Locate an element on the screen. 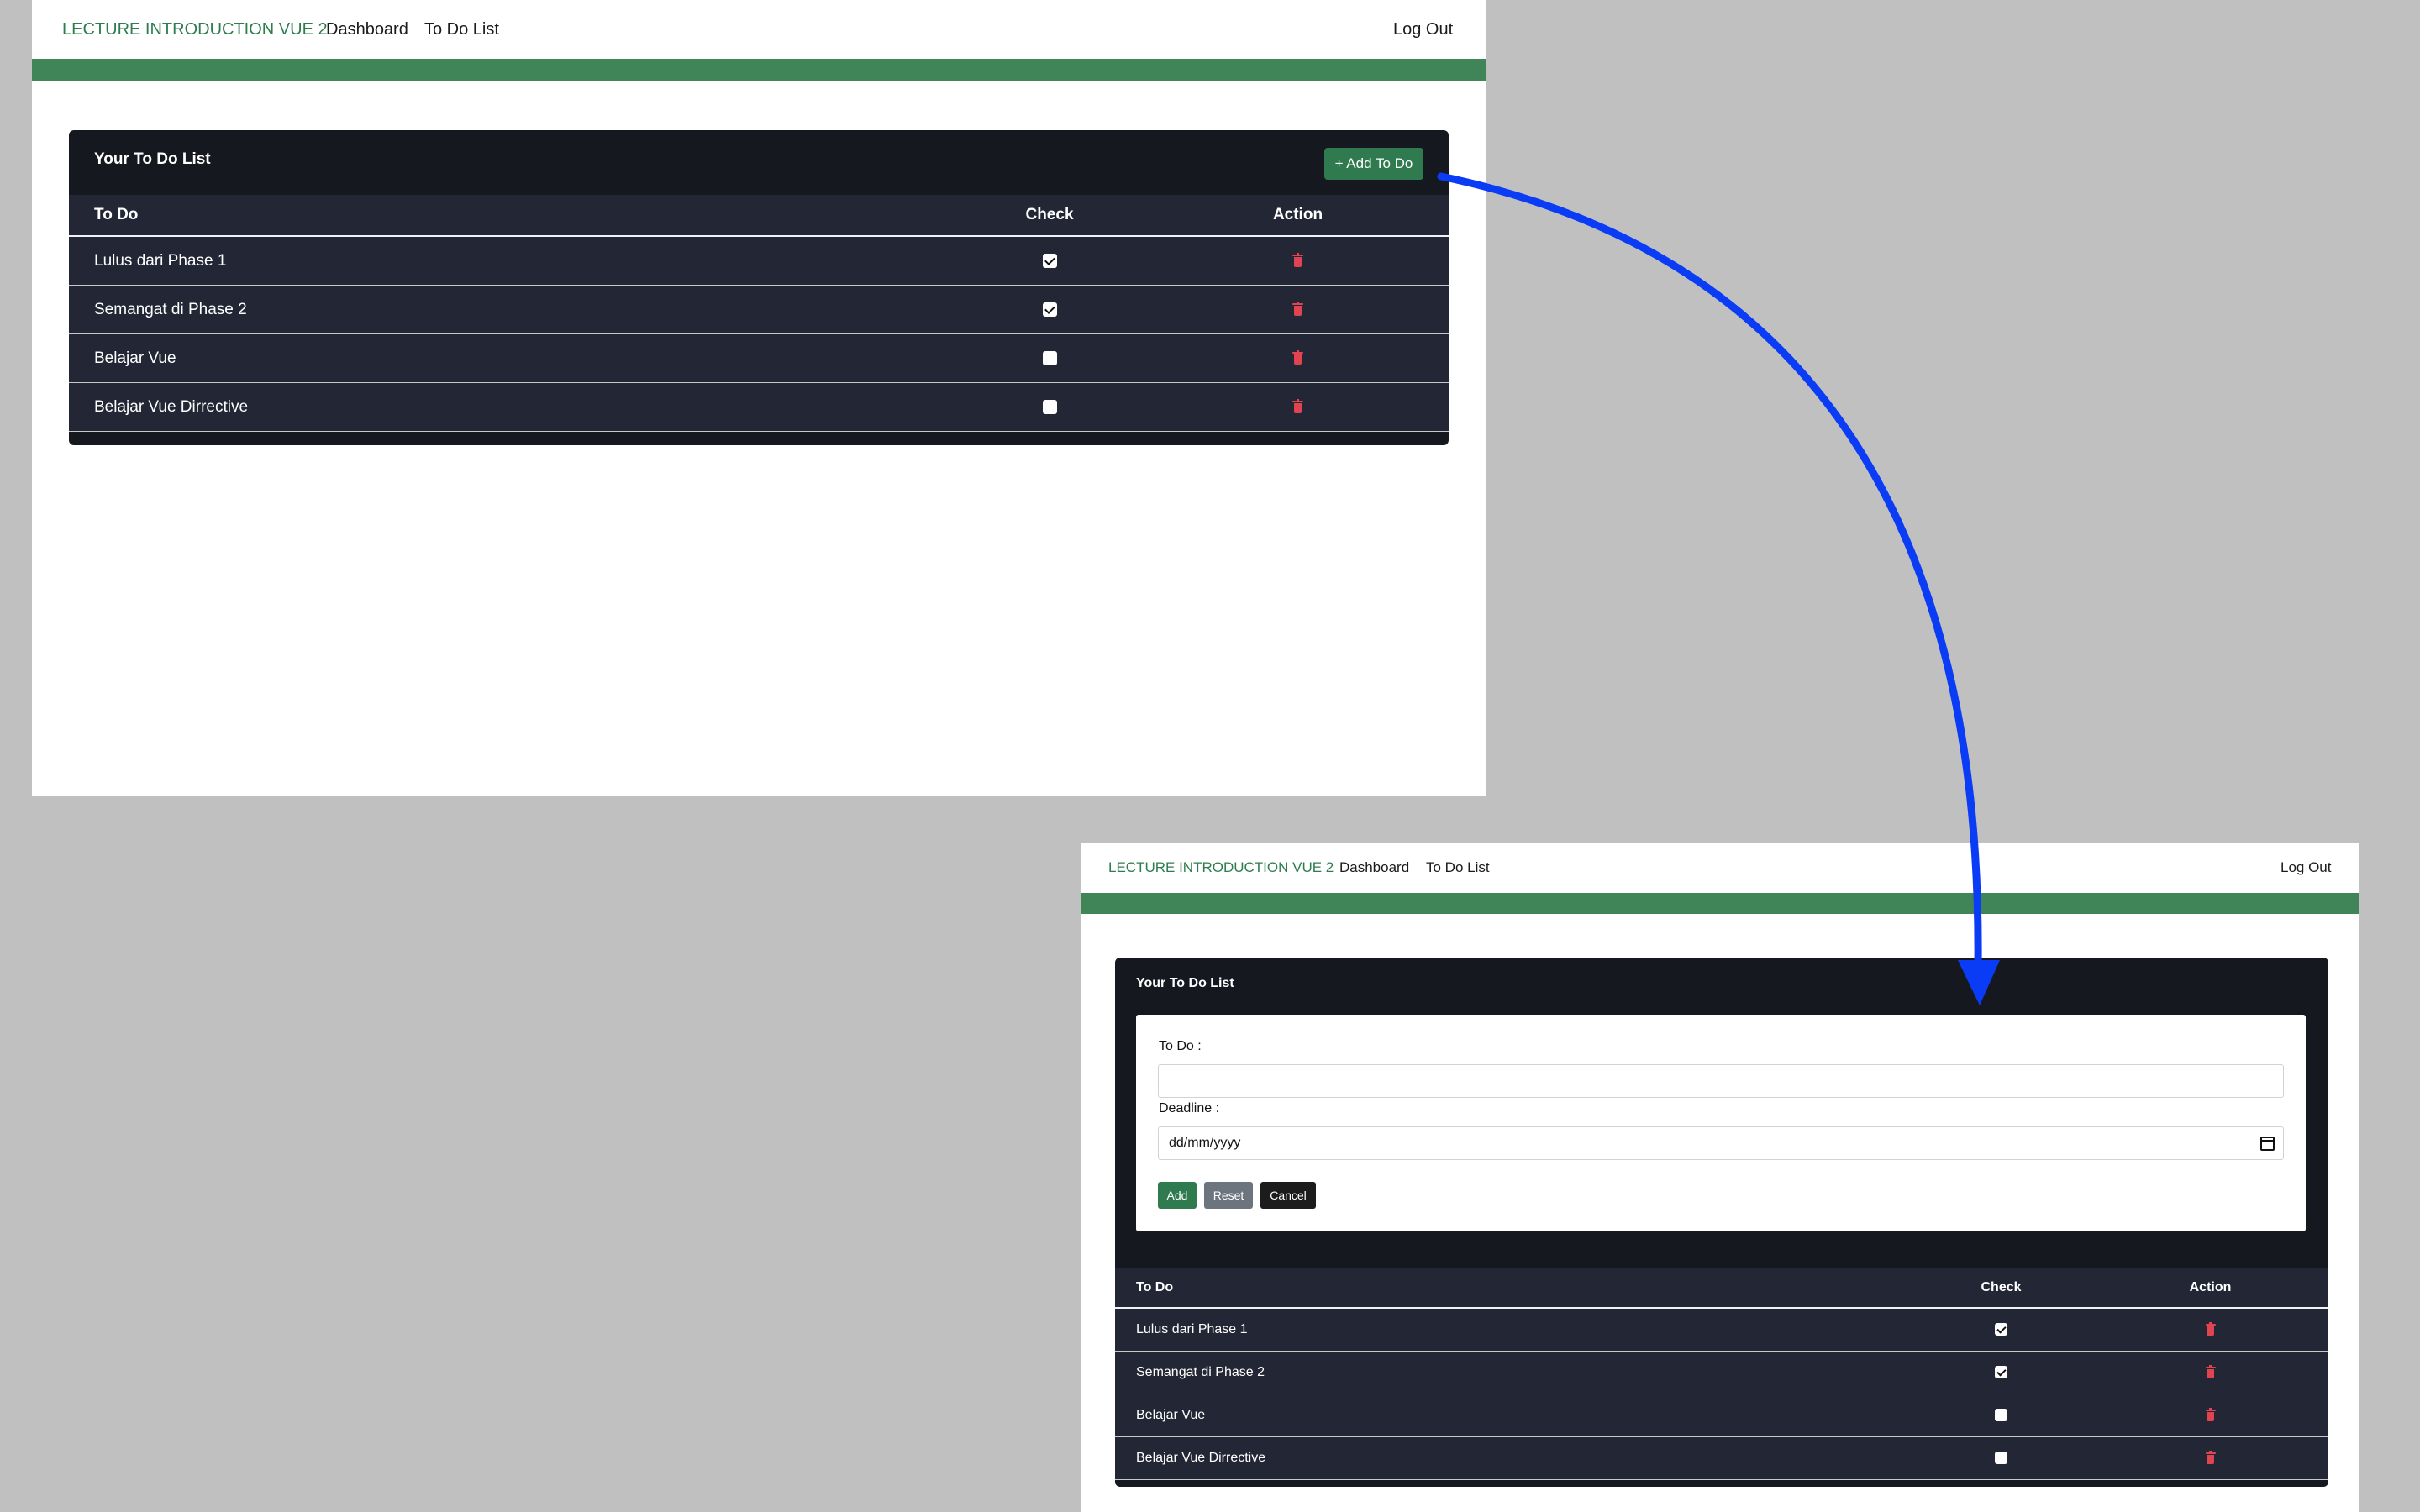 The width and height of the screenshot is (2420, 1512). transition-arrow is located at coordinates (1718, 588).